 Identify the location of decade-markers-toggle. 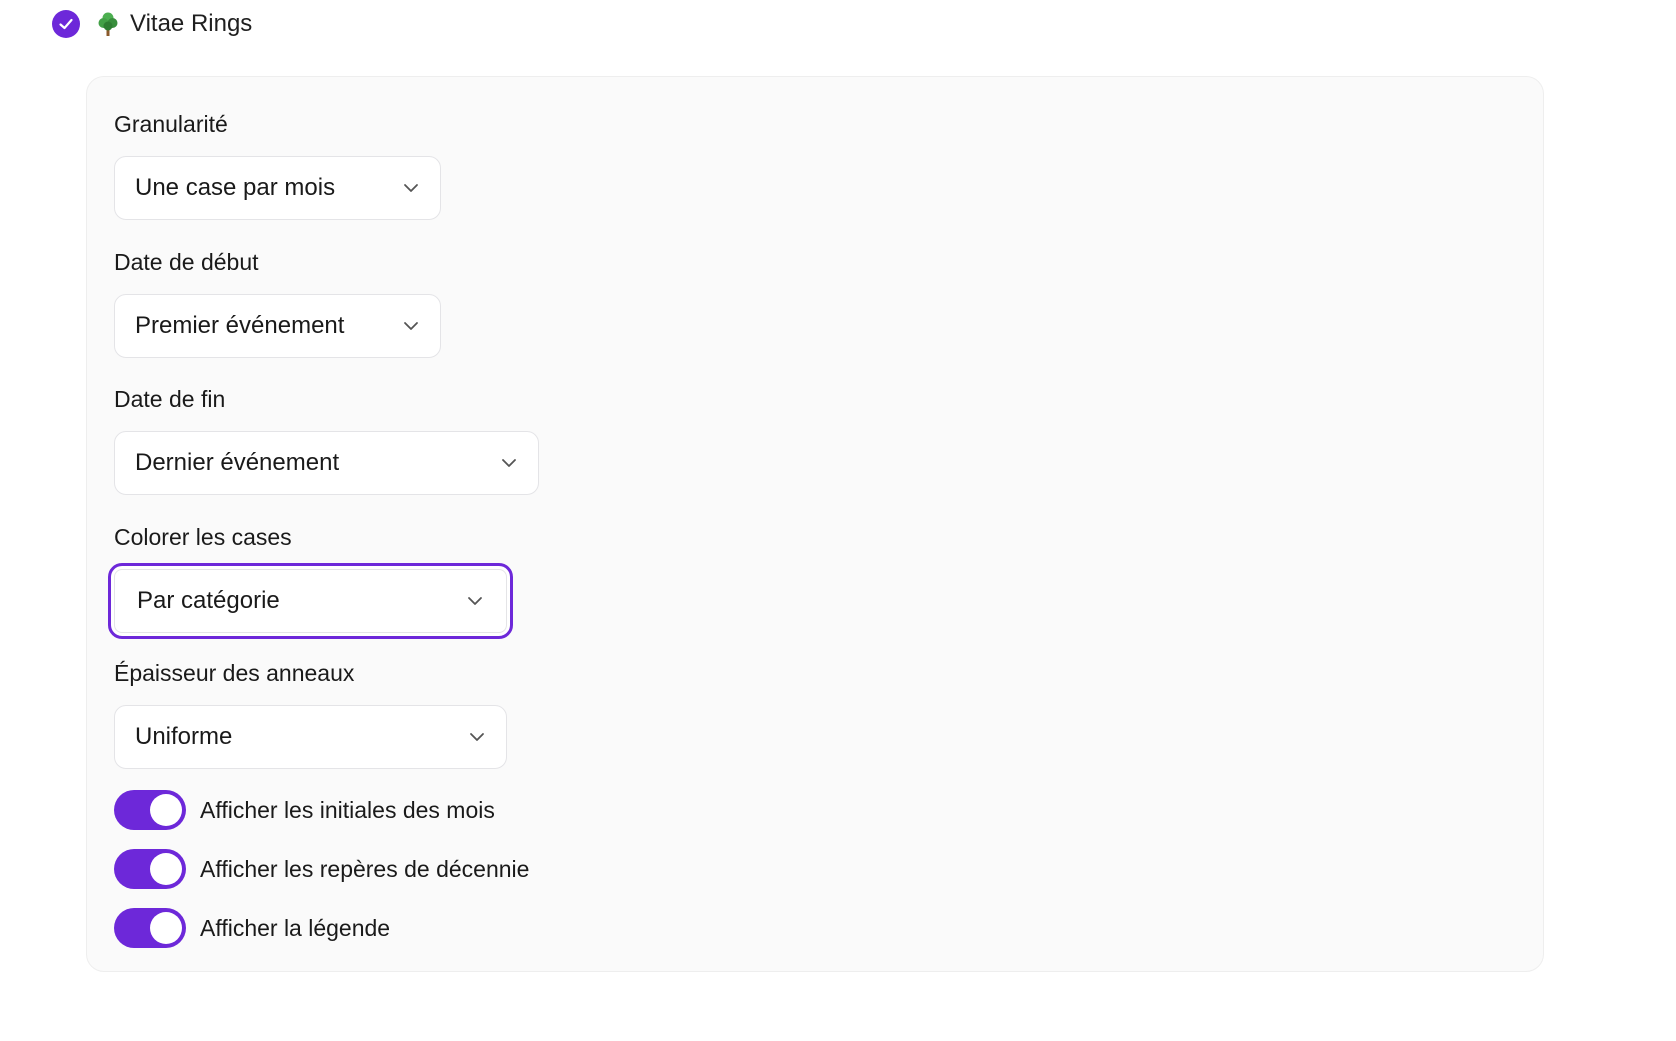
(150, 869).